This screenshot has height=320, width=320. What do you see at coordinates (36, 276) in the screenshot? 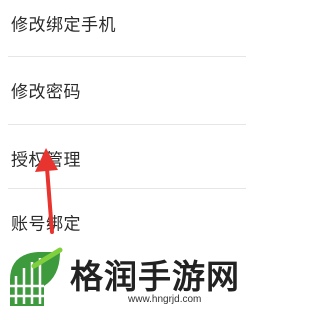
I see `green-grid-logo-icon` at bounding box center [36, 276].